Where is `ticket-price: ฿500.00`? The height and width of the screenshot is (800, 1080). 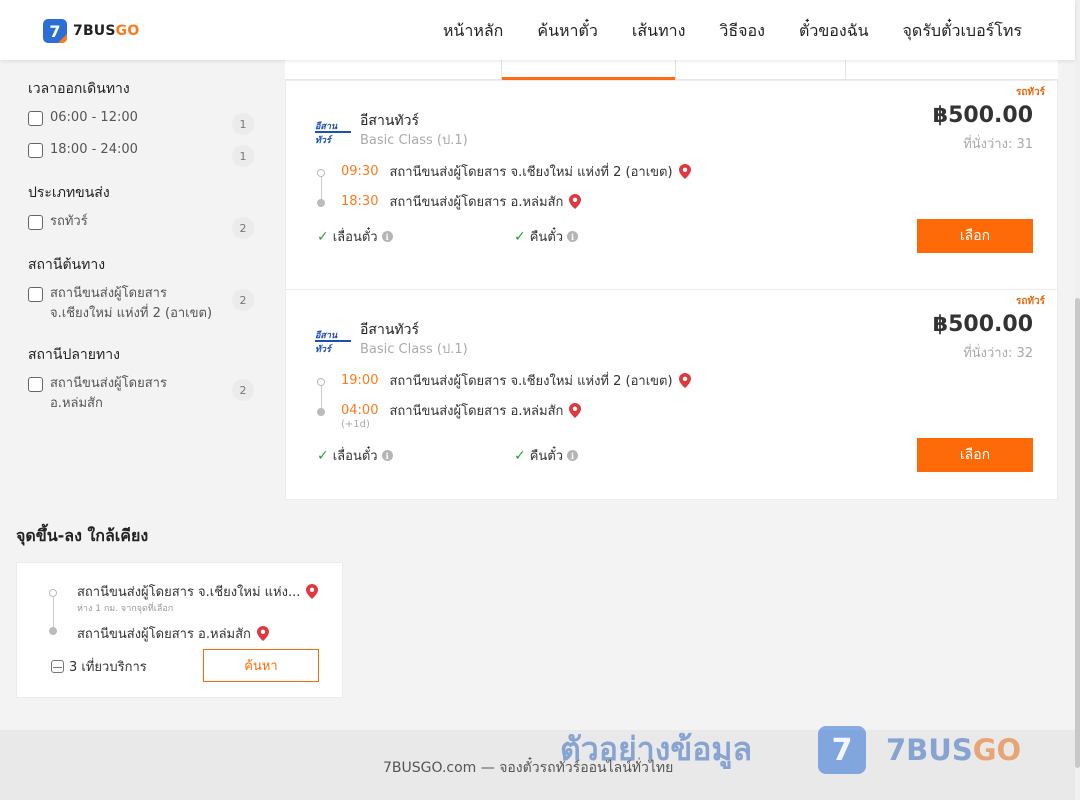 ticket-price: ฿500.00 is located at coordinates (982, 324).